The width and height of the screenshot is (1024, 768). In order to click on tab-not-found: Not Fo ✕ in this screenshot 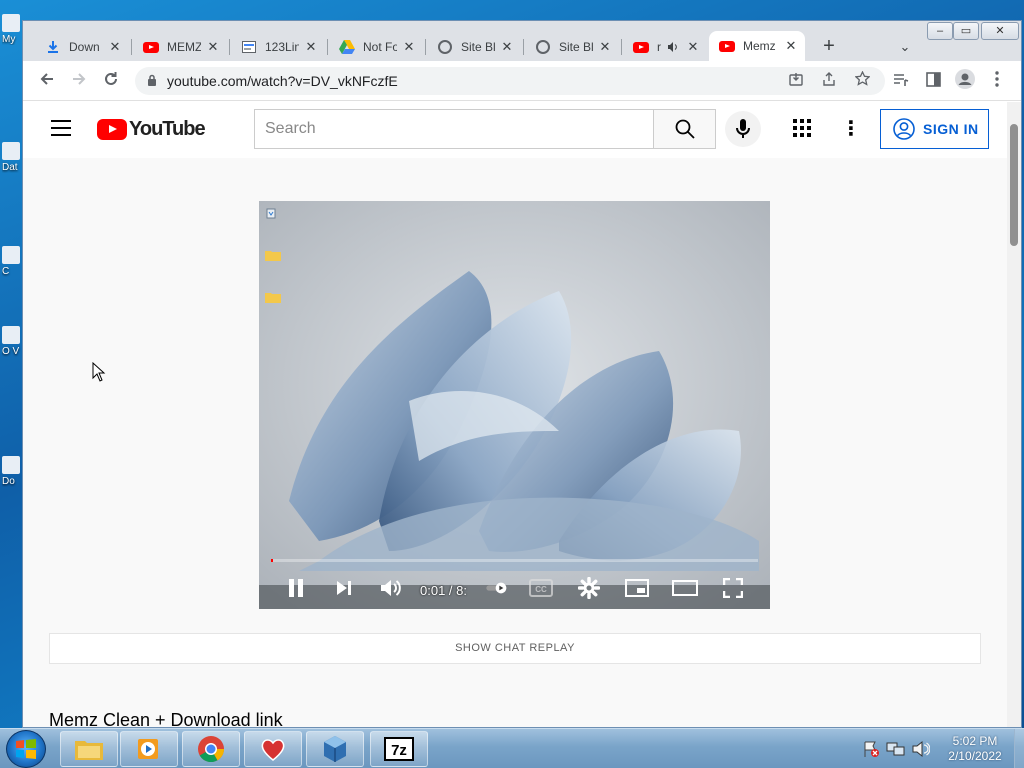, I will do `click(376, 47)`.